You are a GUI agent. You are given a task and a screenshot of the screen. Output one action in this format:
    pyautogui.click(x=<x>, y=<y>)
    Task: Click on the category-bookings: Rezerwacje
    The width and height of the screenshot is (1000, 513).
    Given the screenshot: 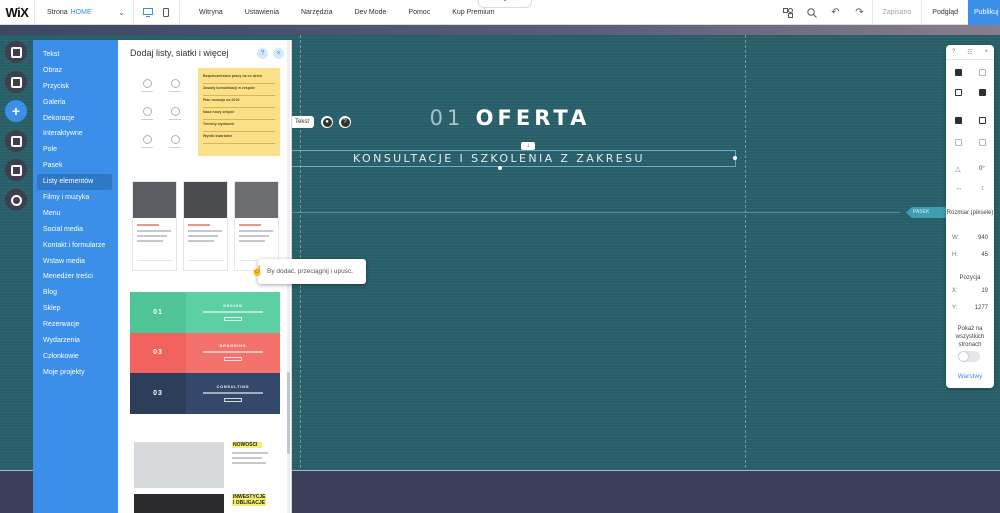 What is the action you would take?
    pyautogui.click(x=75, y=325)
    